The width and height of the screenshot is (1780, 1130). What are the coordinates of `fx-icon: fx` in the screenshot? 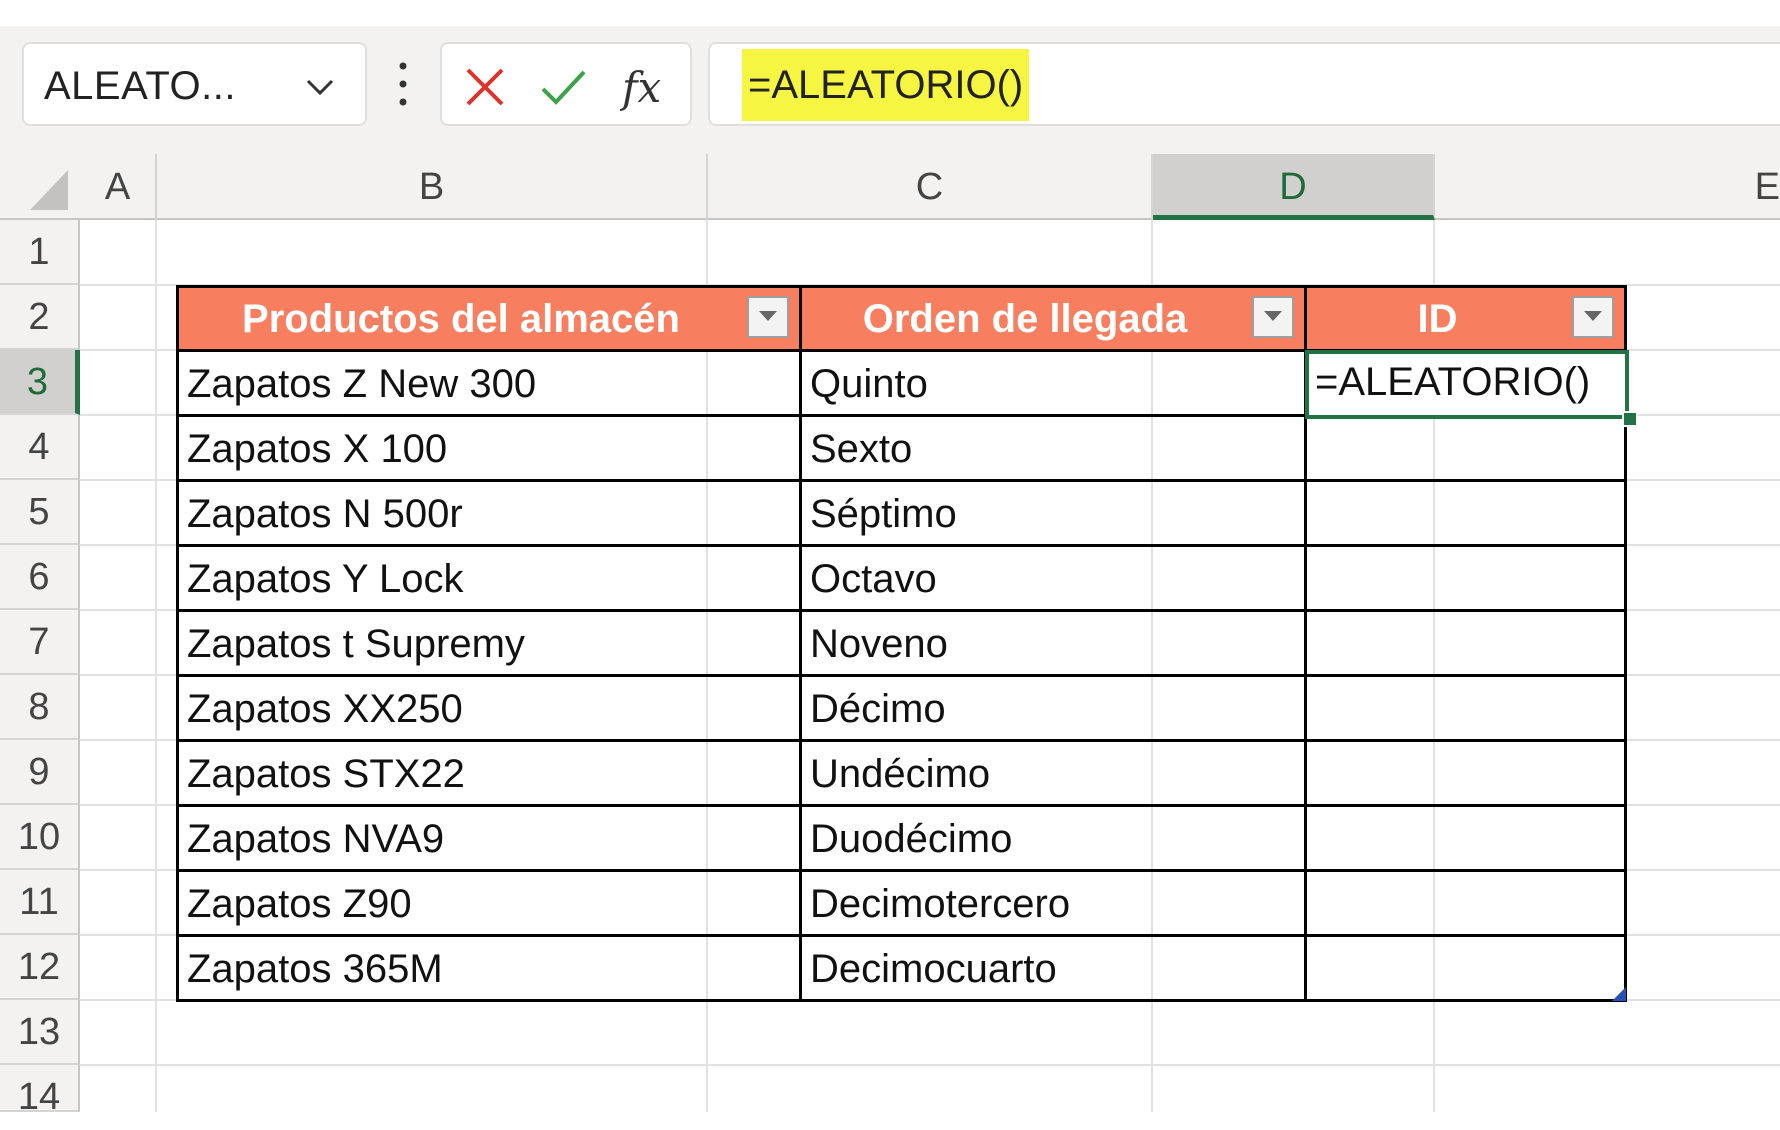 It's located at (648, 87).